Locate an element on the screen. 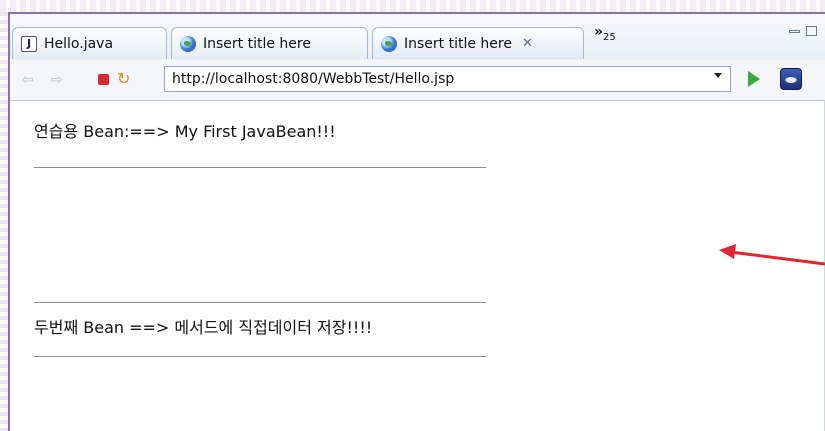 Image resolution: width=825 pixels, height=431 pixels. url-field is located at coordinates (447, 79).